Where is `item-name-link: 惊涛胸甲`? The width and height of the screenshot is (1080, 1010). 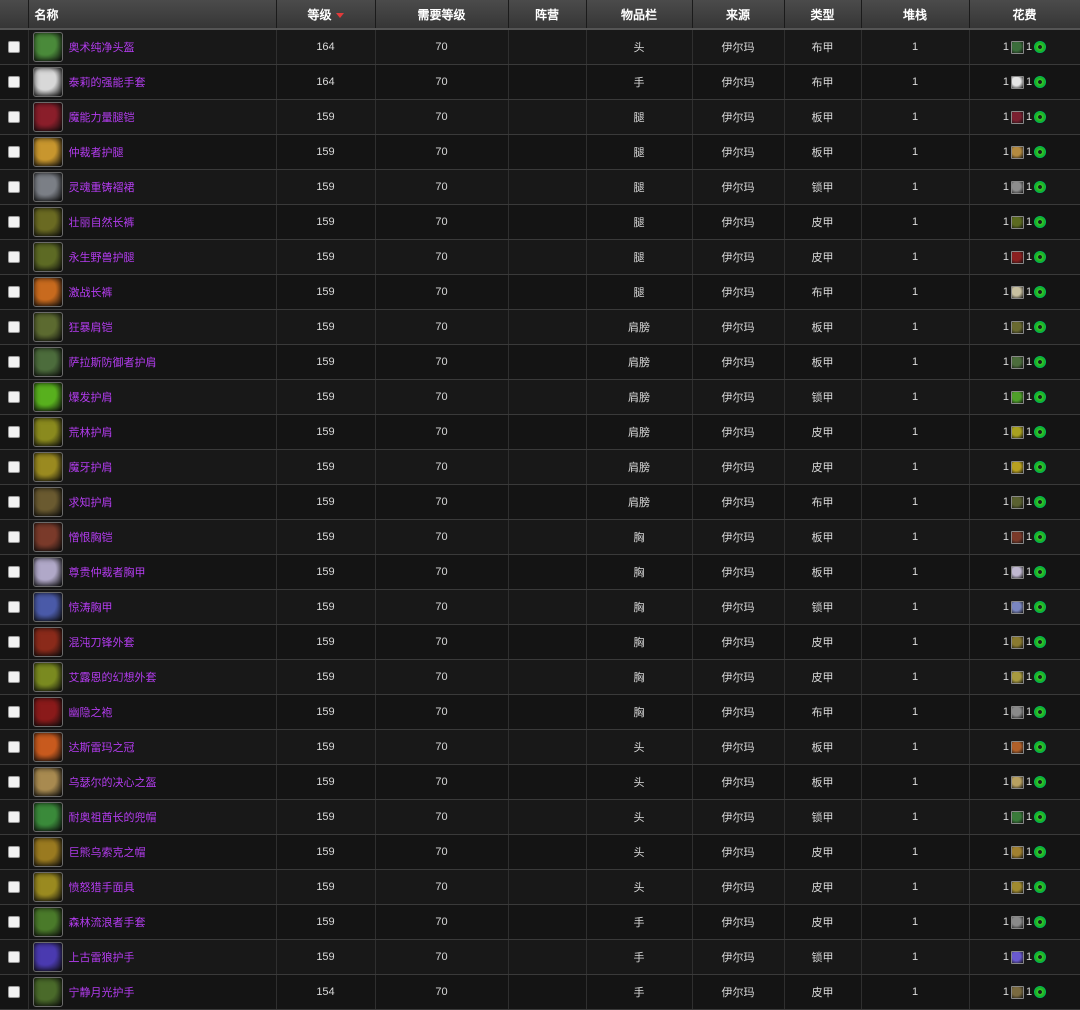
item-name-link: 惊涛胸甲 is located at coordinates (91, 607).